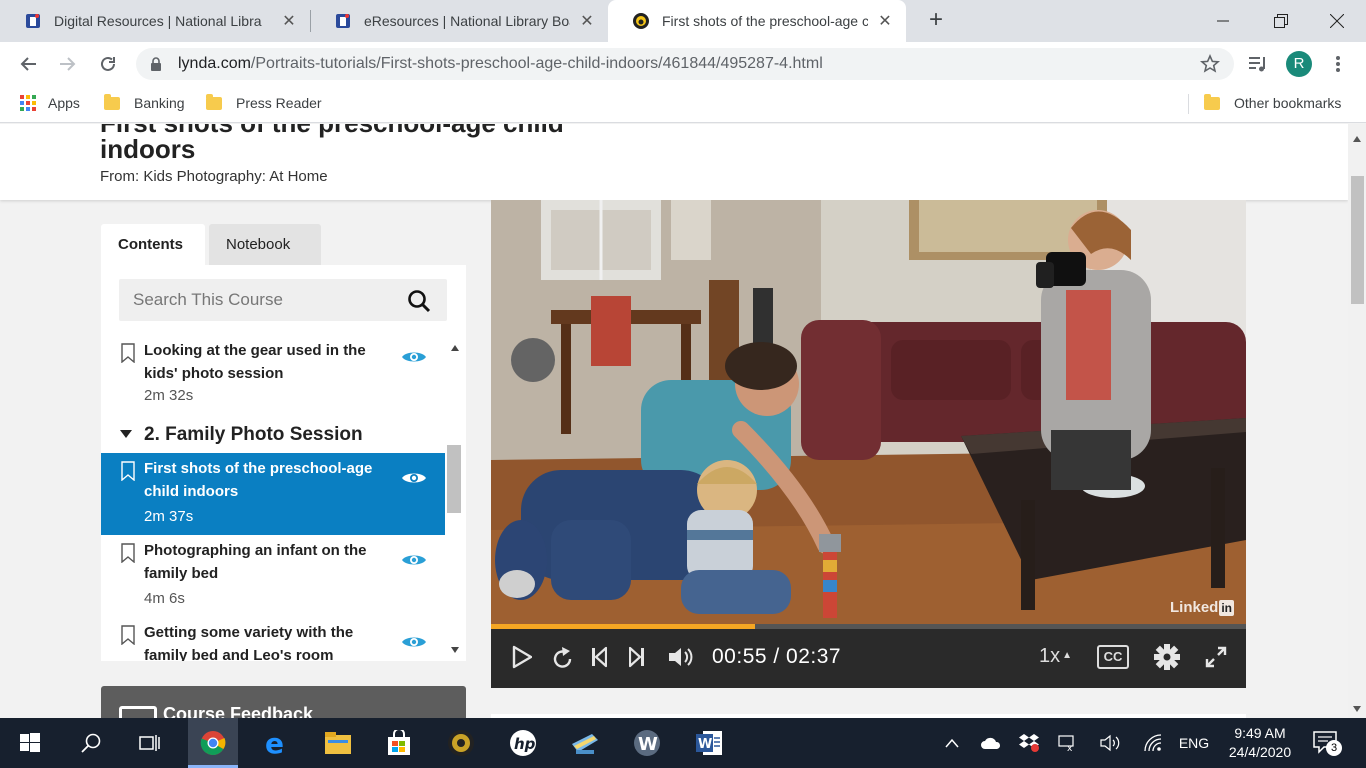 The height and width of the screenshot is (768, 1366). What do you see at coordinates (1153, 743) in the screenshot?
I see `wifi-tray-icon` at bounding box center [1153, 743].